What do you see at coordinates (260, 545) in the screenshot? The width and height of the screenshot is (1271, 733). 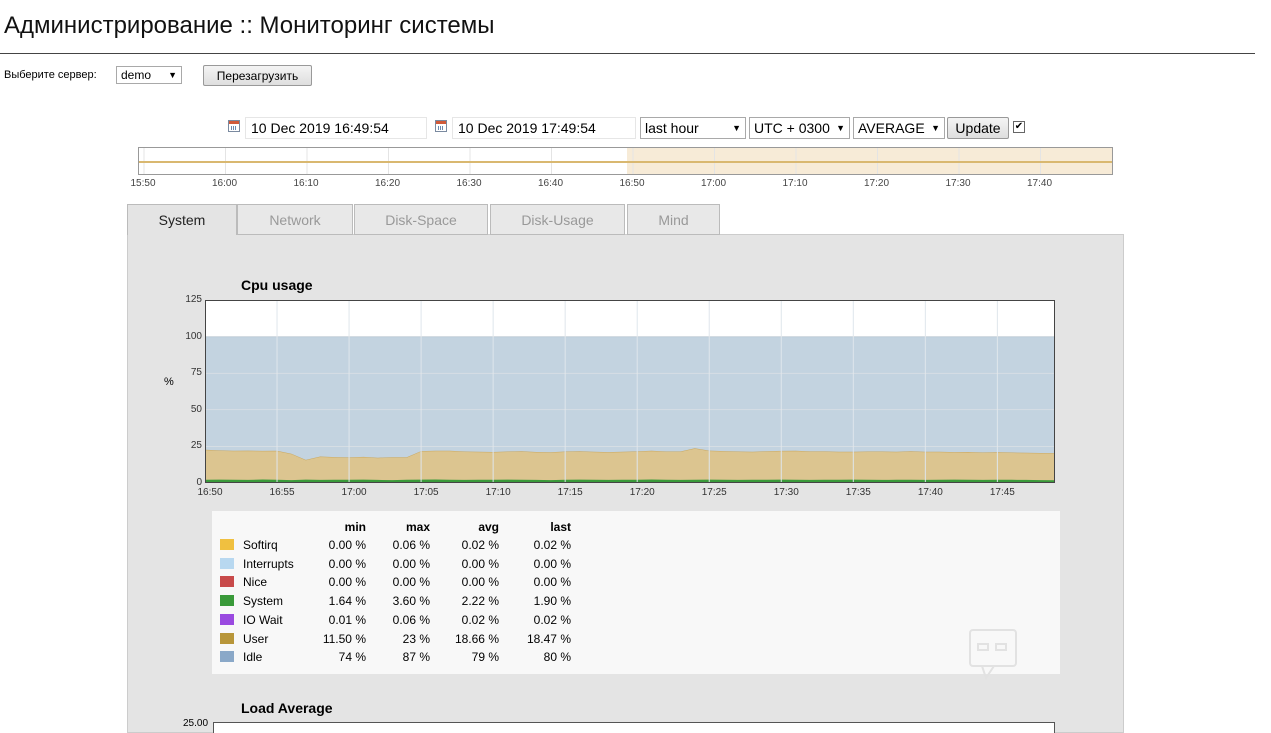 I see `legend-series-name: Softirq` at bounding box center [260, 545].